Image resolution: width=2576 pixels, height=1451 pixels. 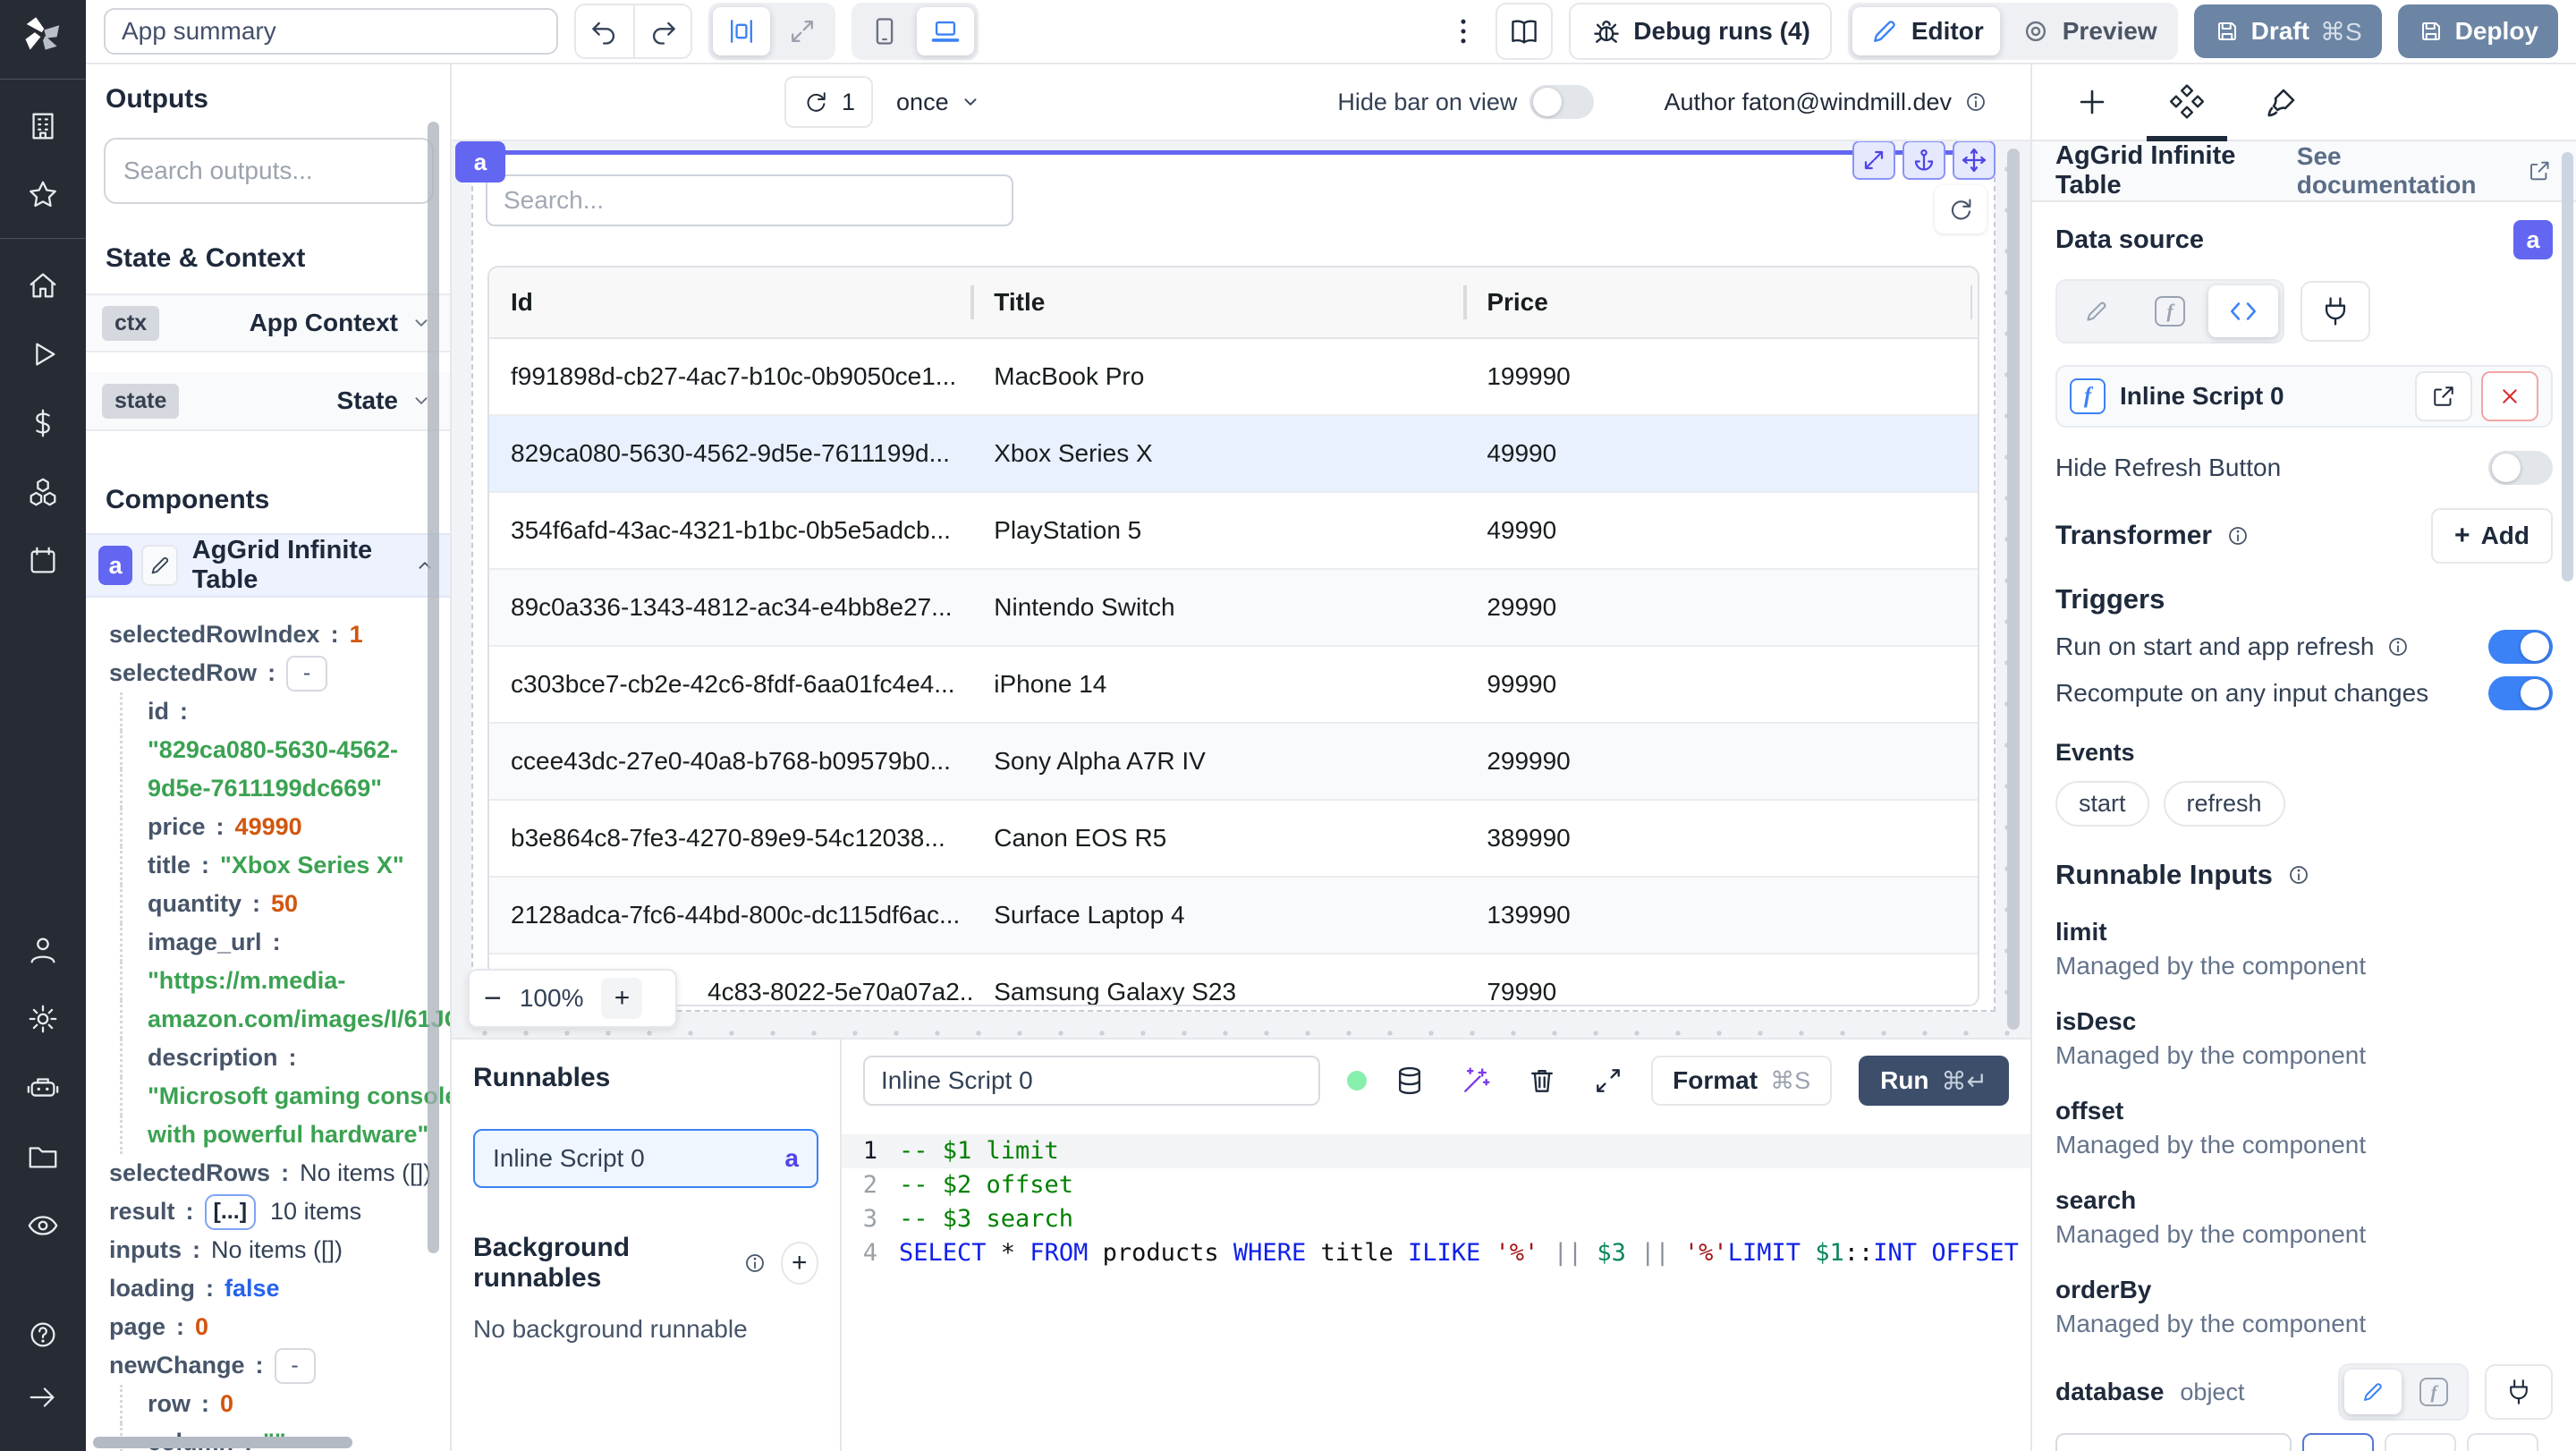 I want to click on gear-icon, so click(x=43, y=1019).